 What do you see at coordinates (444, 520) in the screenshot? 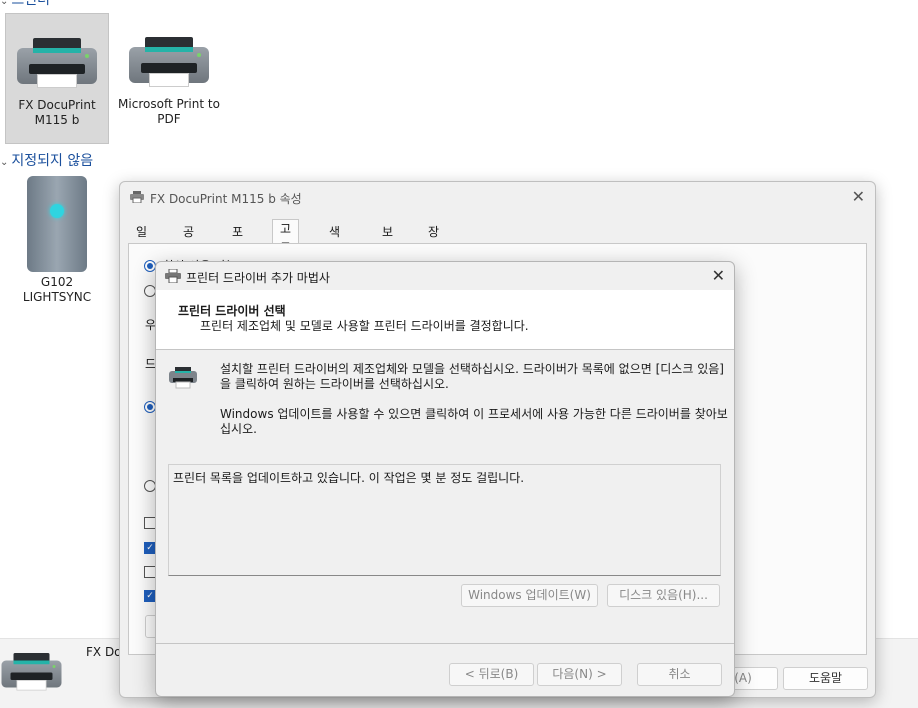
I see `driver-list: 프린터 목록을 업데이트하고 있습니다. 이 작업은 몇 분 정도 걸립니다.` at bounding box center [444, 520].